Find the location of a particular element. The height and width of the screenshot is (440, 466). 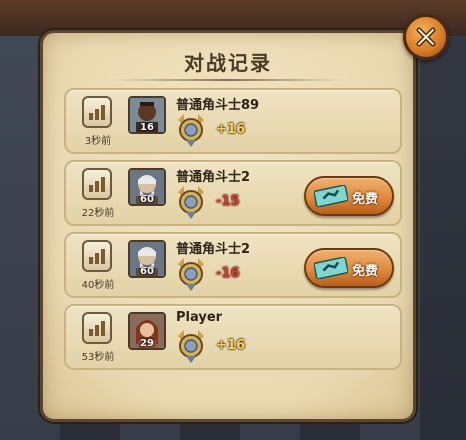

record-time: 40秒前 is located at coordinates (98, 285).